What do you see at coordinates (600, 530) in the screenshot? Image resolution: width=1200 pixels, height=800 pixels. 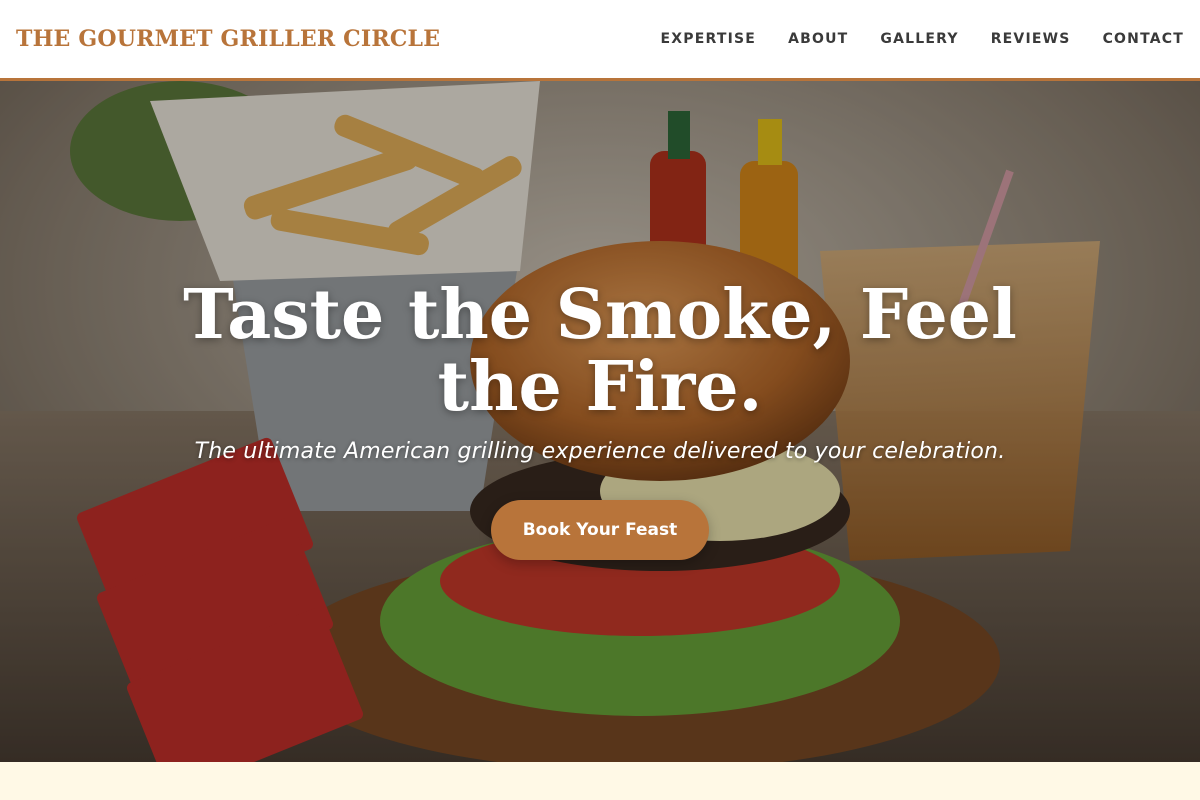 I see `book-your-feast-button: Book Your Feast` at bounding box center [600, 530].